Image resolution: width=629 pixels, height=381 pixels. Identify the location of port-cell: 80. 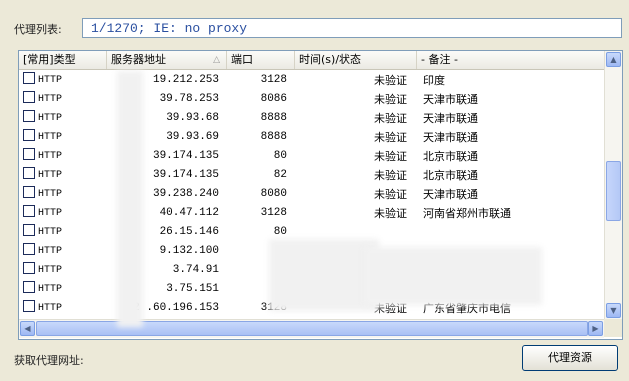
(280, 156).